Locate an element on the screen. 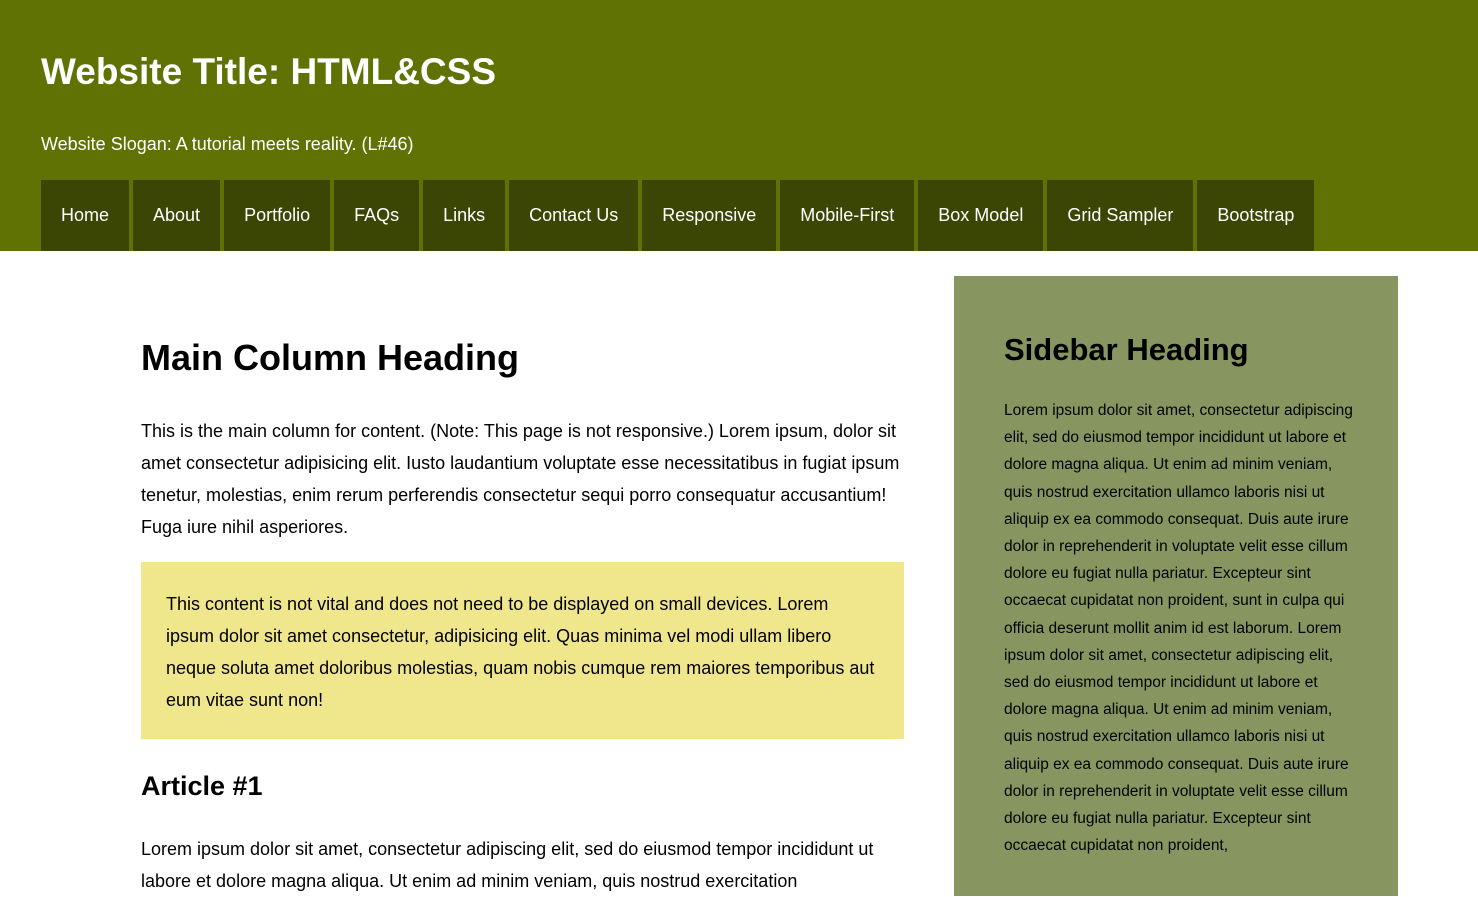 Image resolution: width=1478 pixels, height=897 pixels. nav-item-home: Home is located at coordinates (85, 215).